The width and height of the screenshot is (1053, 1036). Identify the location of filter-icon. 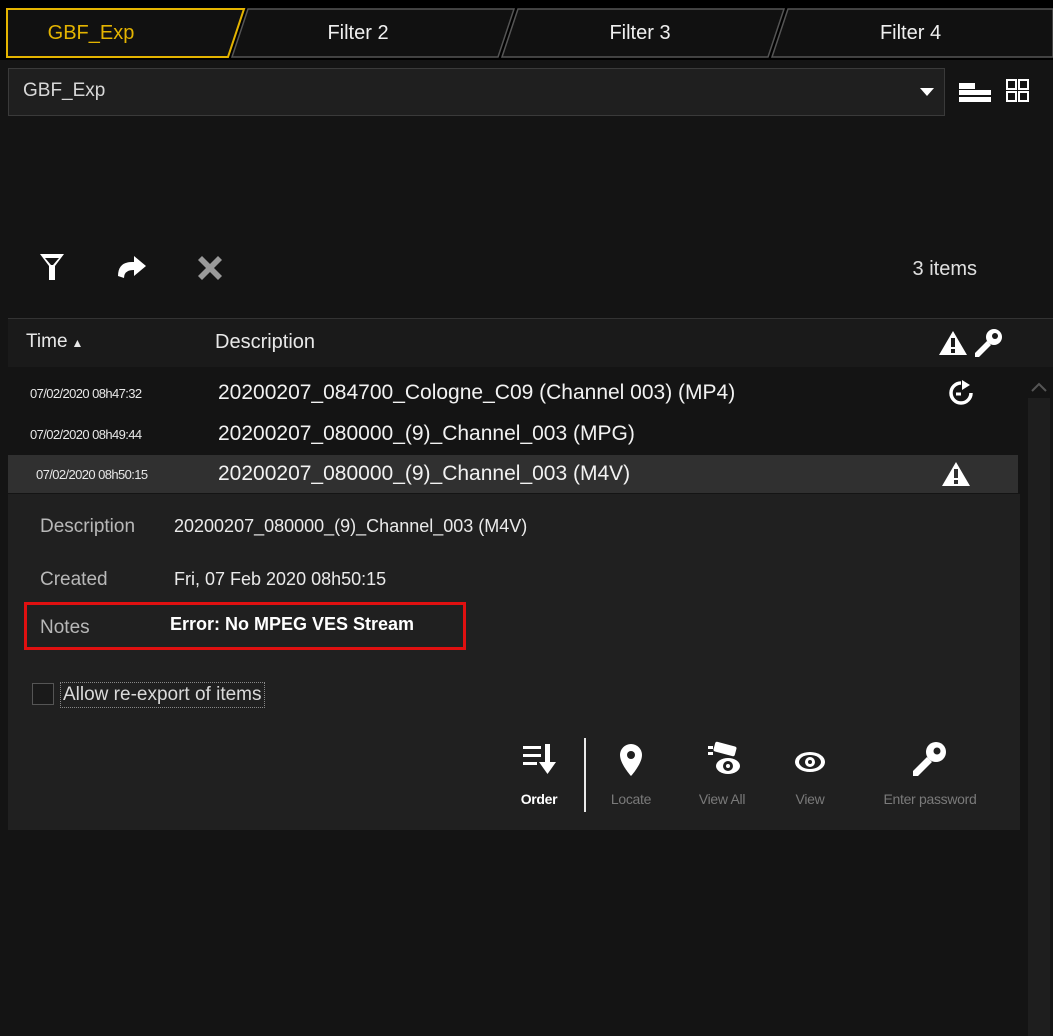
(52, 269).